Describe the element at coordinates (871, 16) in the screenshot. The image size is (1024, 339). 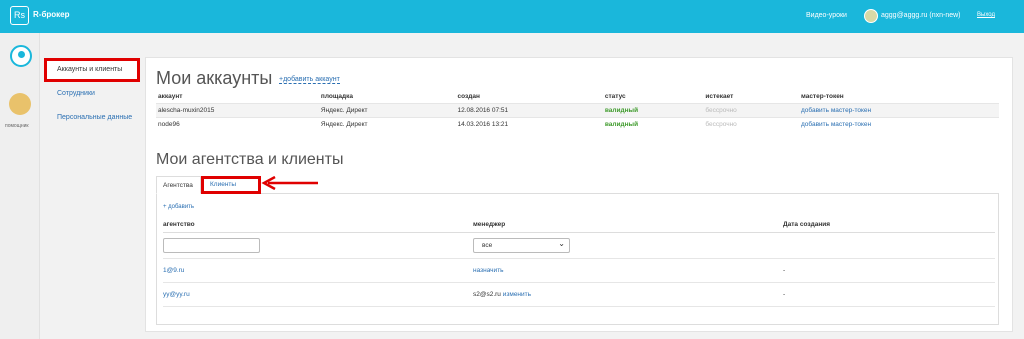
I see `user-avatar` at that location.